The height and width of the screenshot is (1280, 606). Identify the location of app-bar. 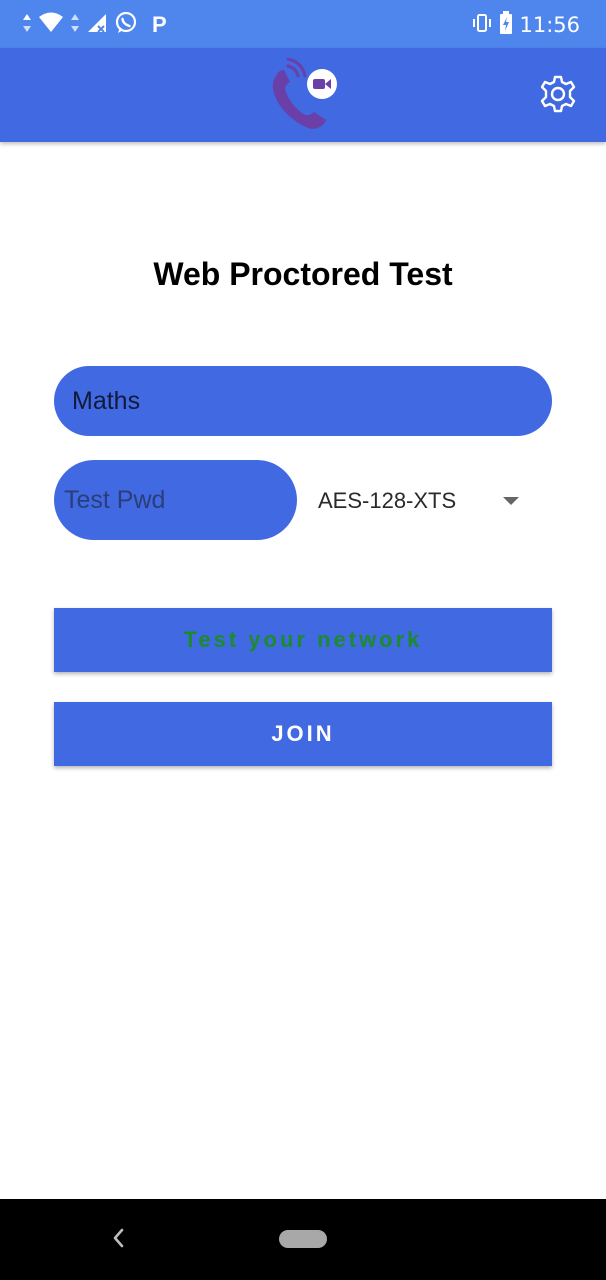
(303, 95).